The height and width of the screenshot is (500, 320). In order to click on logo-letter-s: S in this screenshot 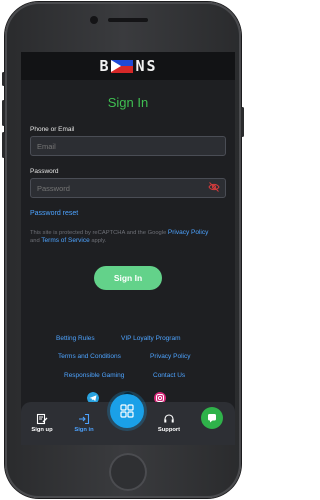, I will do `click(151, 66)`.